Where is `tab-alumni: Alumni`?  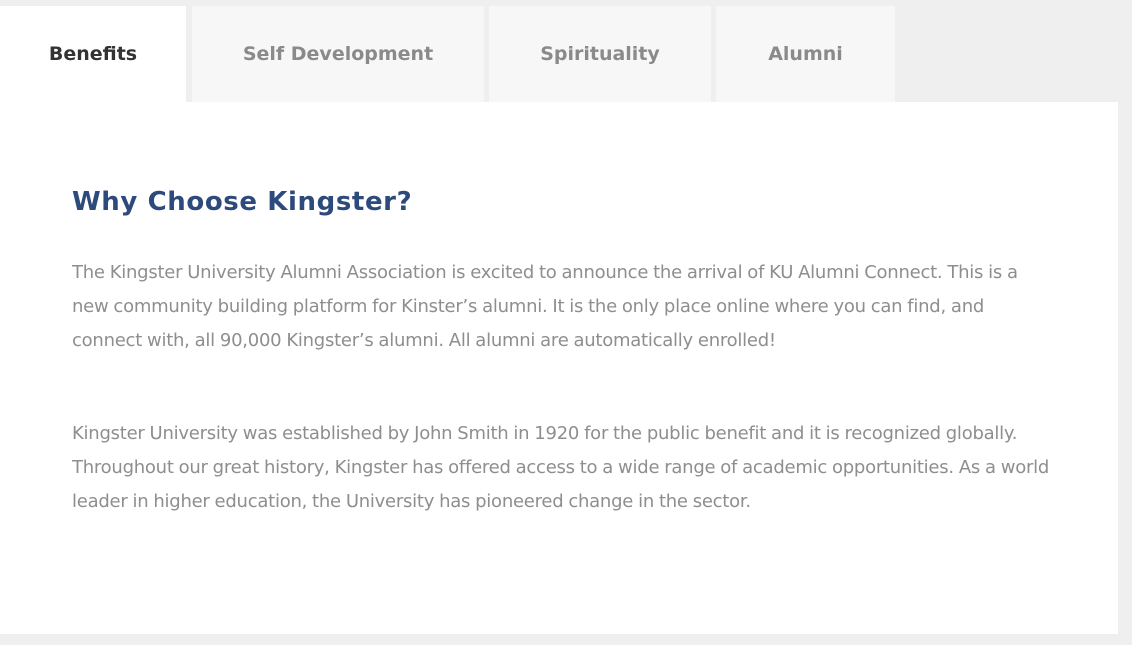
tab-alumni: Alumni is located at coordinates (805, 54).